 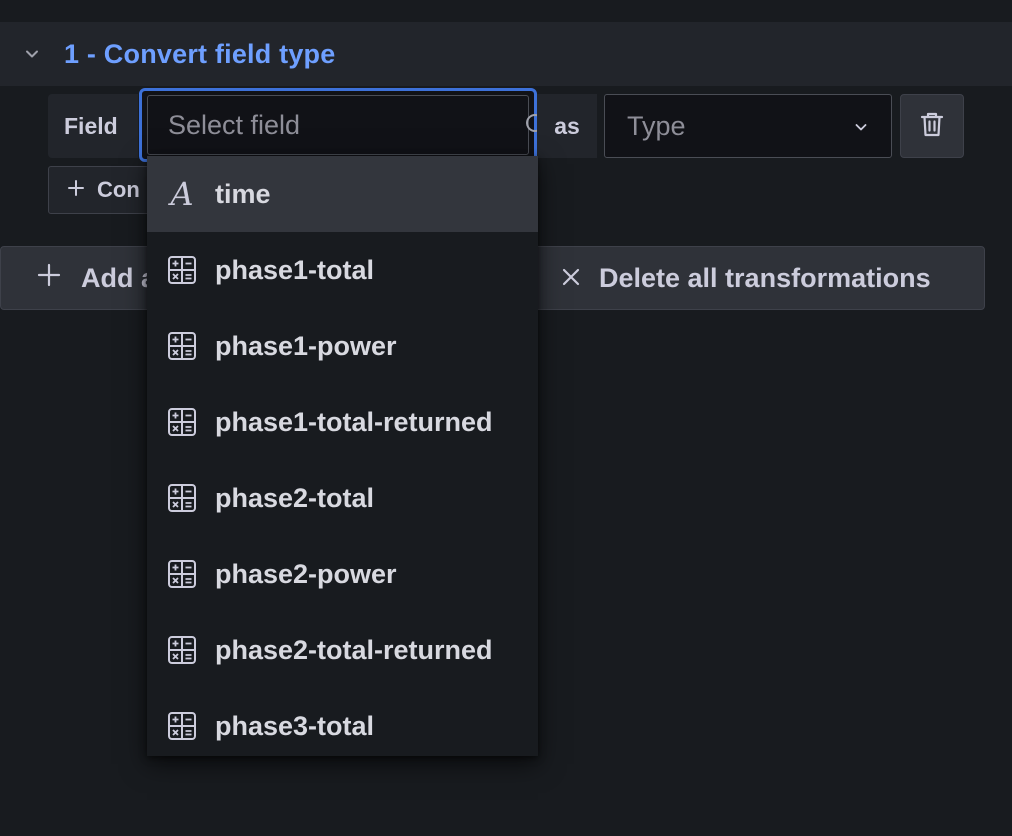 I want to click on transformation-title: 1 - Convert field type, so click(x=199, y=54).